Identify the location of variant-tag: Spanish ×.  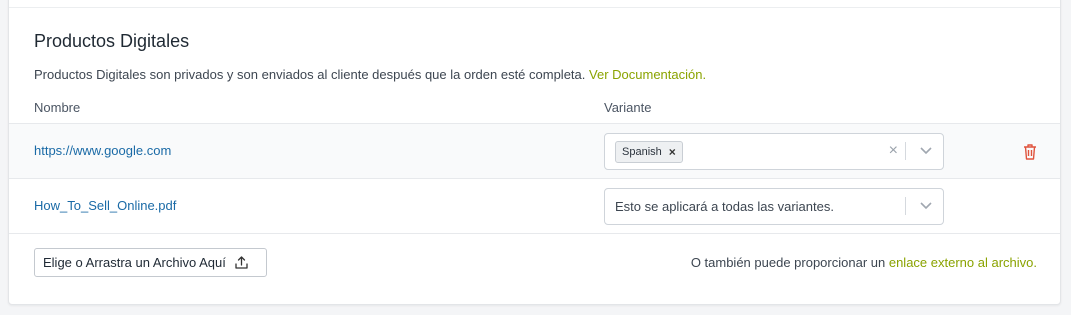
(649, 152).